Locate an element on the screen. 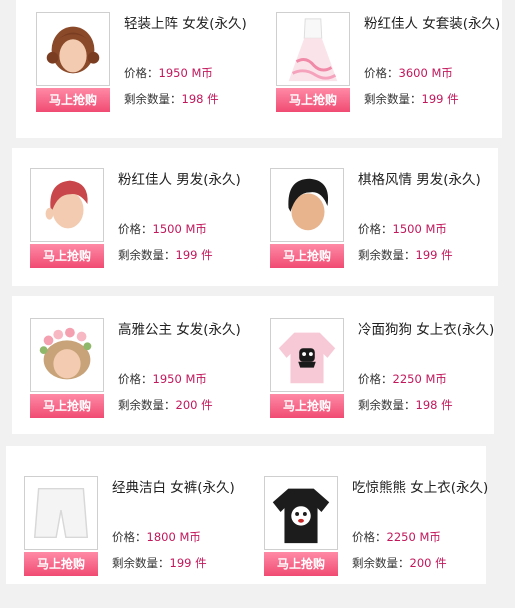 The height and width of the screenshot is (608, 515). product-item: 马上抢购 轻装上阵 女发(永久) 价格：1950 M币 剩余数量：198 件 is located at coordinates (161, 67).